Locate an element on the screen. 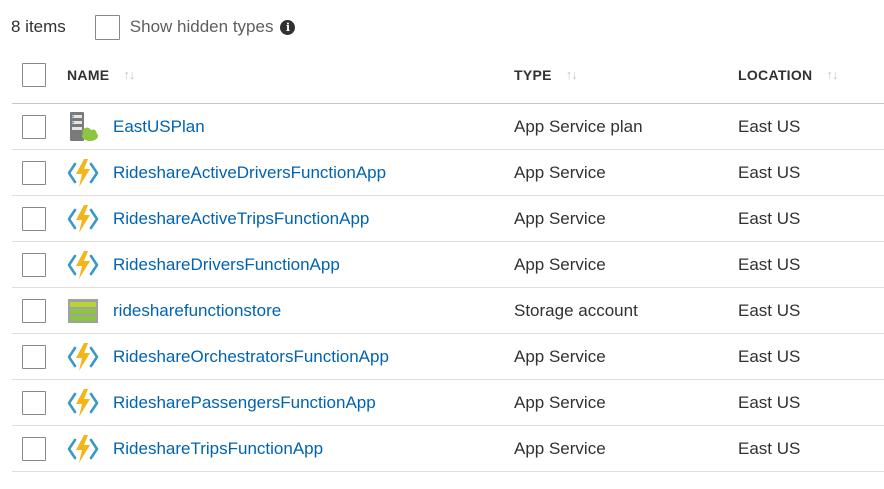 The height and width of the screenshot is (489, 884). app-service-plan-icon is located at coordinates (83, 127).